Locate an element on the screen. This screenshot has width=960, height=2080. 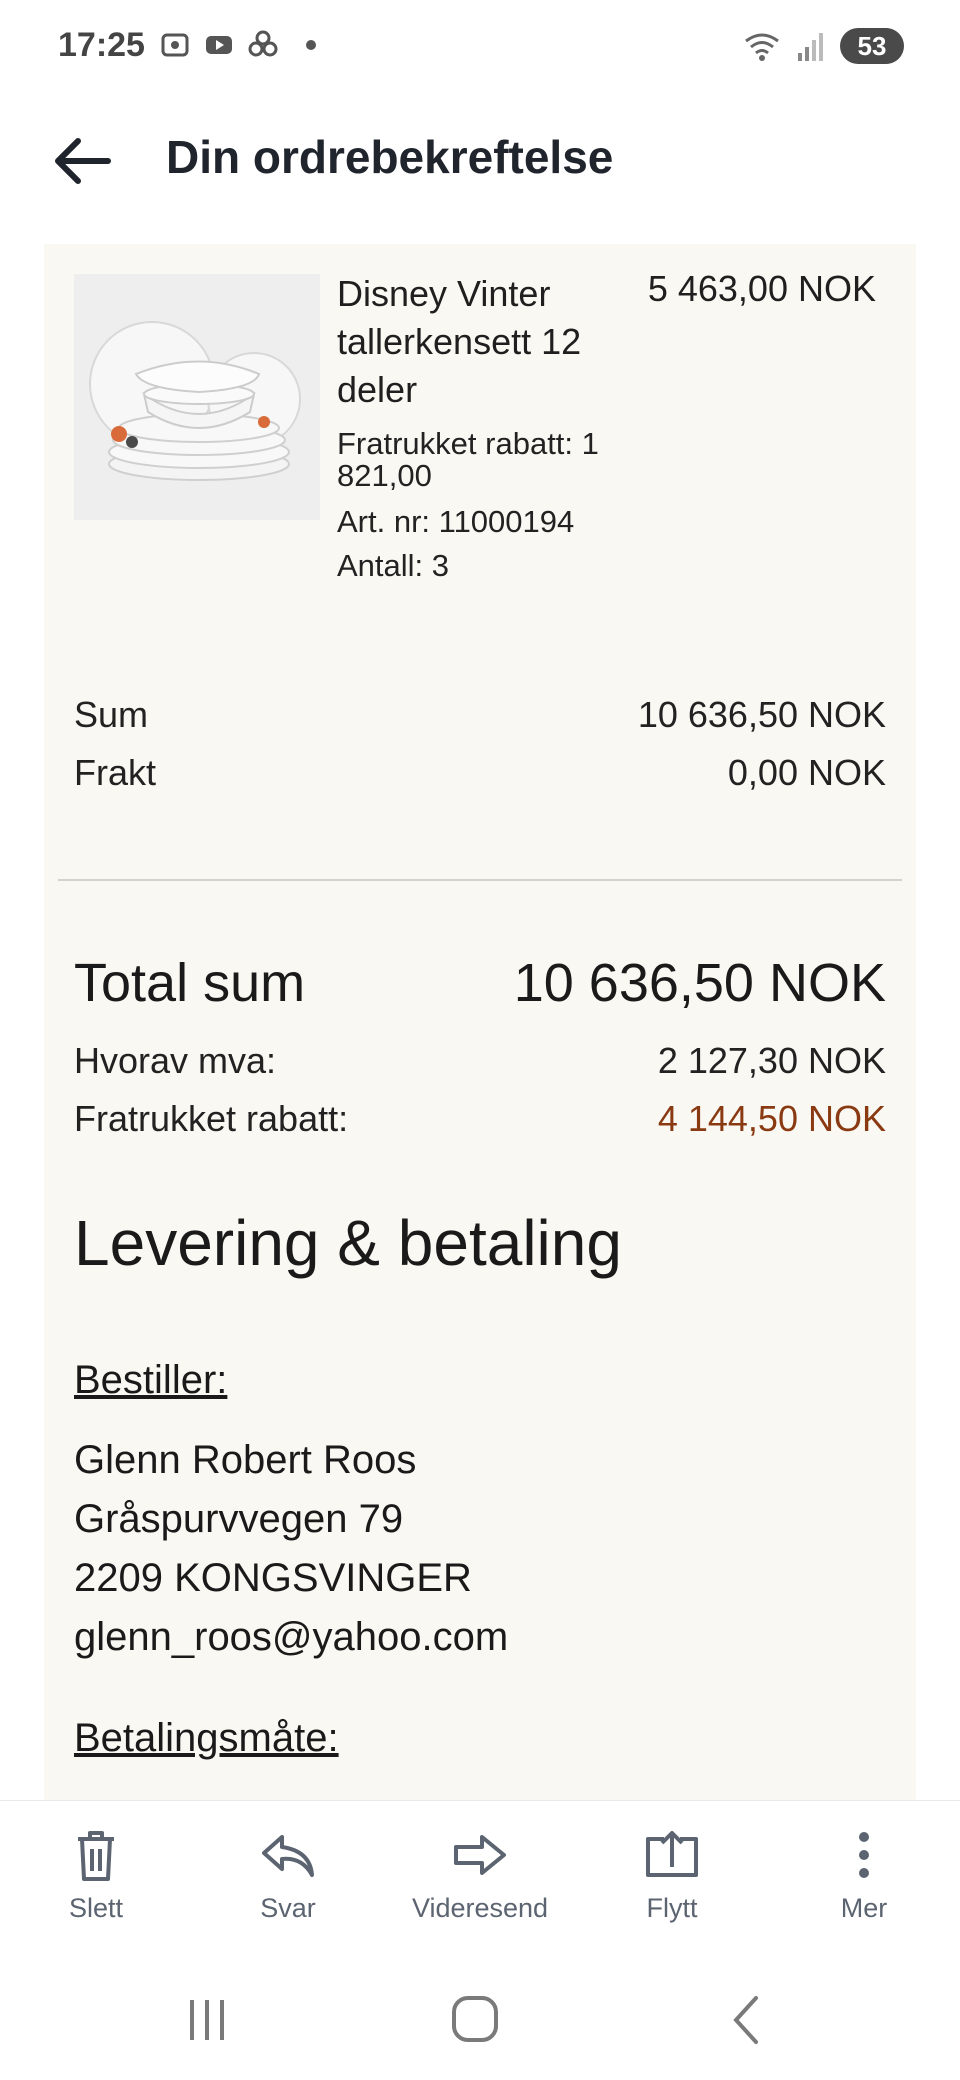
nav-back-icon is located at coordinates (747, 2020).